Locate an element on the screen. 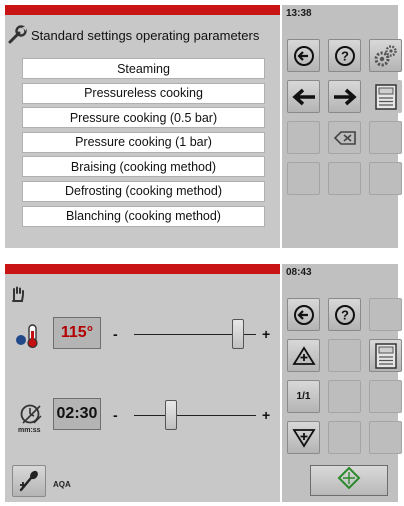 This screenshot has width=404, height=506. duration-slider-handle is located at coordinates (170, 415).